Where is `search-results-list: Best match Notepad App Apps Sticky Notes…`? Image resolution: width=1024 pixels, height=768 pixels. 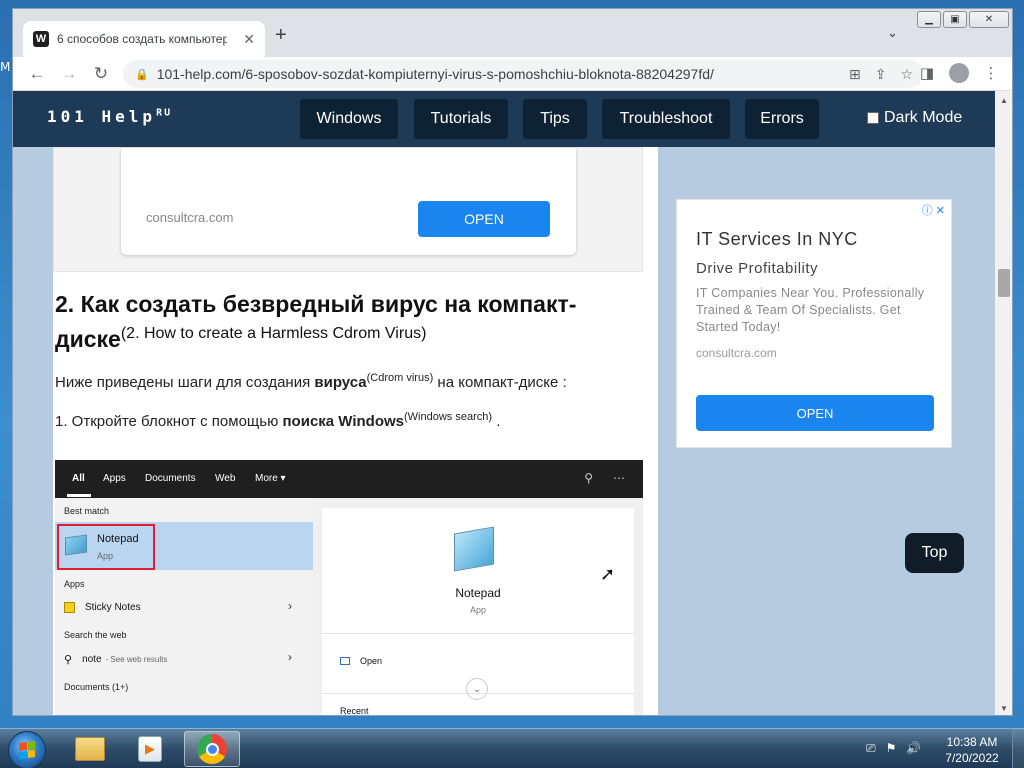
search-results-list: Best match Notepad App Apps Sticky Notes… is located at coordinates (184, 606).